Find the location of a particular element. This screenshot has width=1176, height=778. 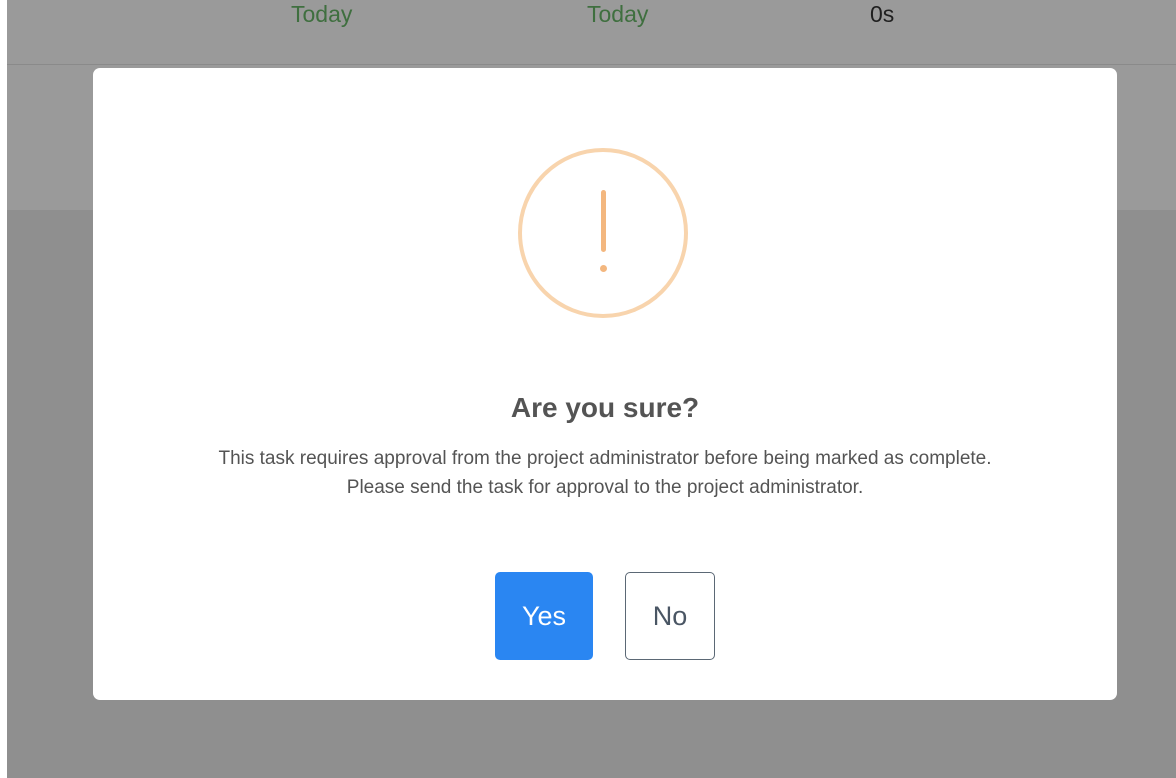

no-button: No is located at coordinates (670, 616).